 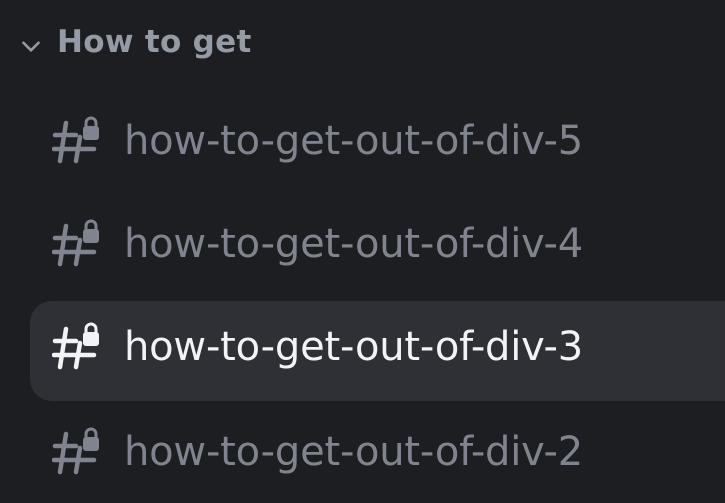 I want to click on channel-name: how-to-get-out-of-div-4, so click(x=354, y=244).